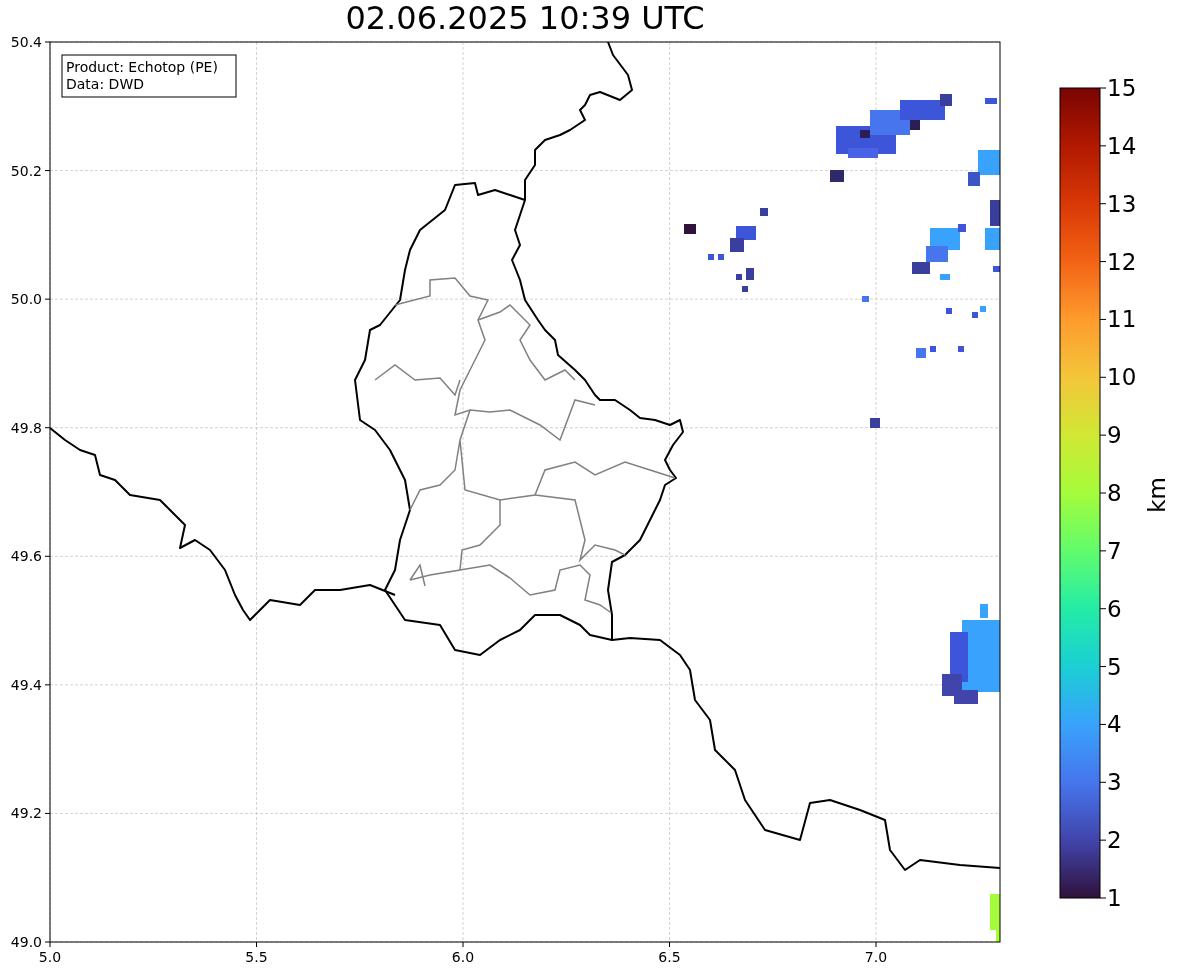 The image size is (1178, 976). I want to click on colorbar-tick-label: 11, so click(1122, 319).